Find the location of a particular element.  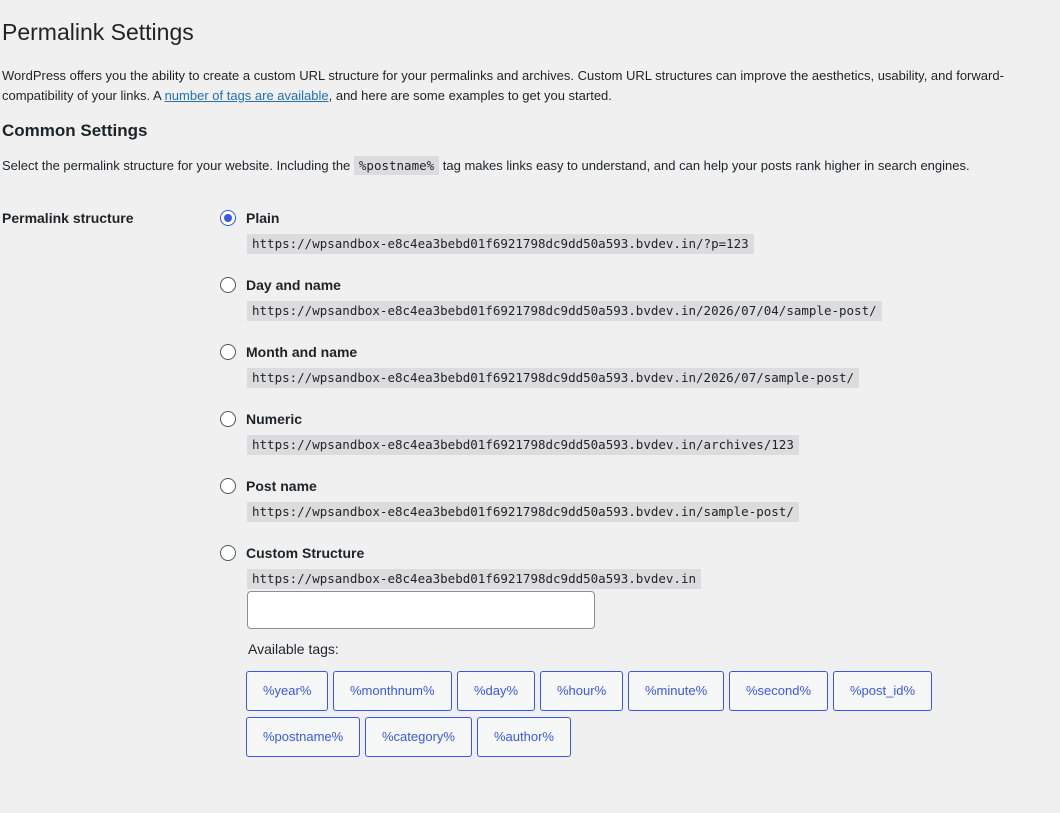

page-title: Permalink Settings is located at coordinates (98, 32).